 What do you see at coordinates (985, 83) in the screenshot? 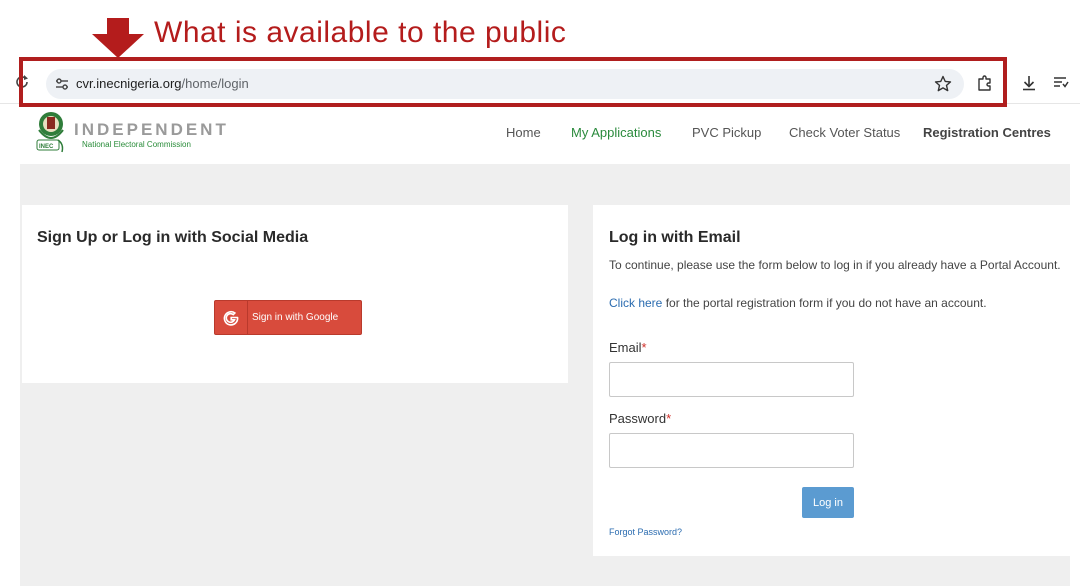
I see `extensions-icon` at bounding box center [985, 83].